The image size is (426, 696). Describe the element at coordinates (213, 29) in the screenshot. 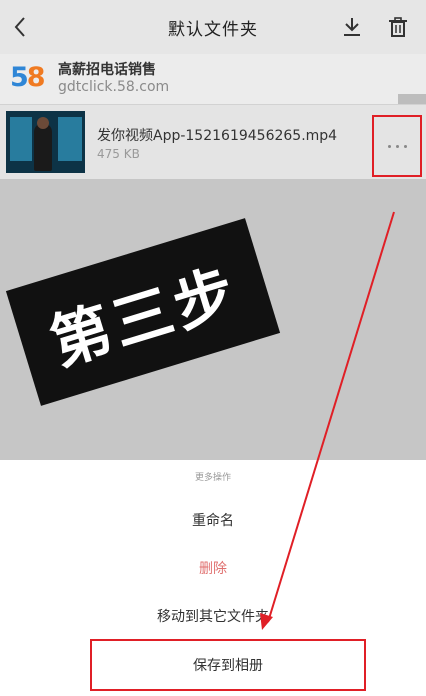

I see `page-title: 默认文件夹` at that location.